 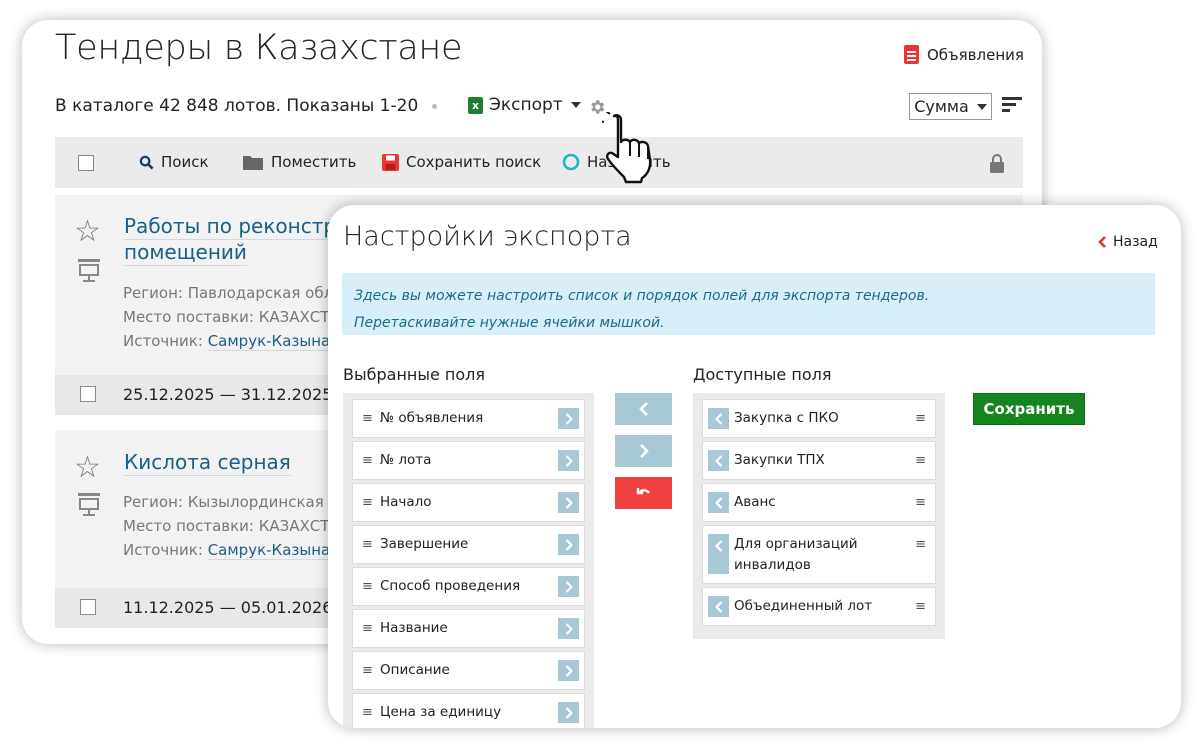 I want to click on sort-icon, so click(x=1012, y=105).